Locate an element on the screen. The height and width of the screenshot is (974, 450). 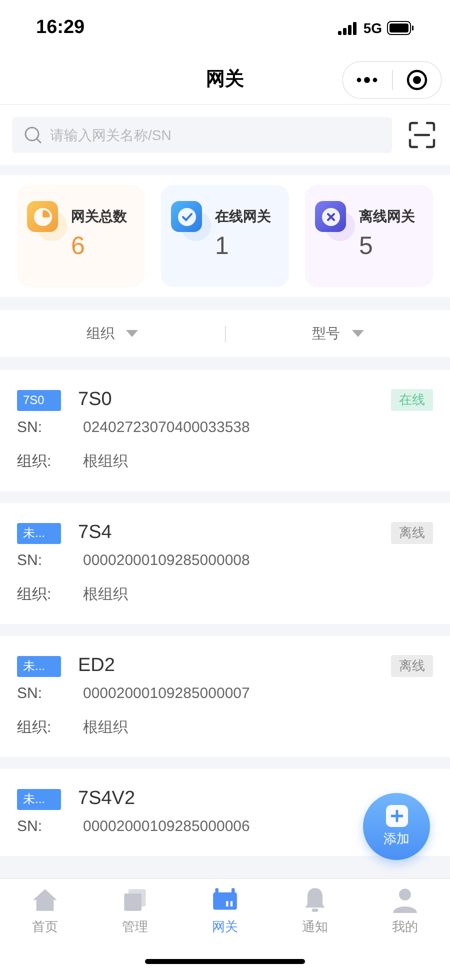
search-field: 请输入网关名称/SN is located at coordinates (202, 135).